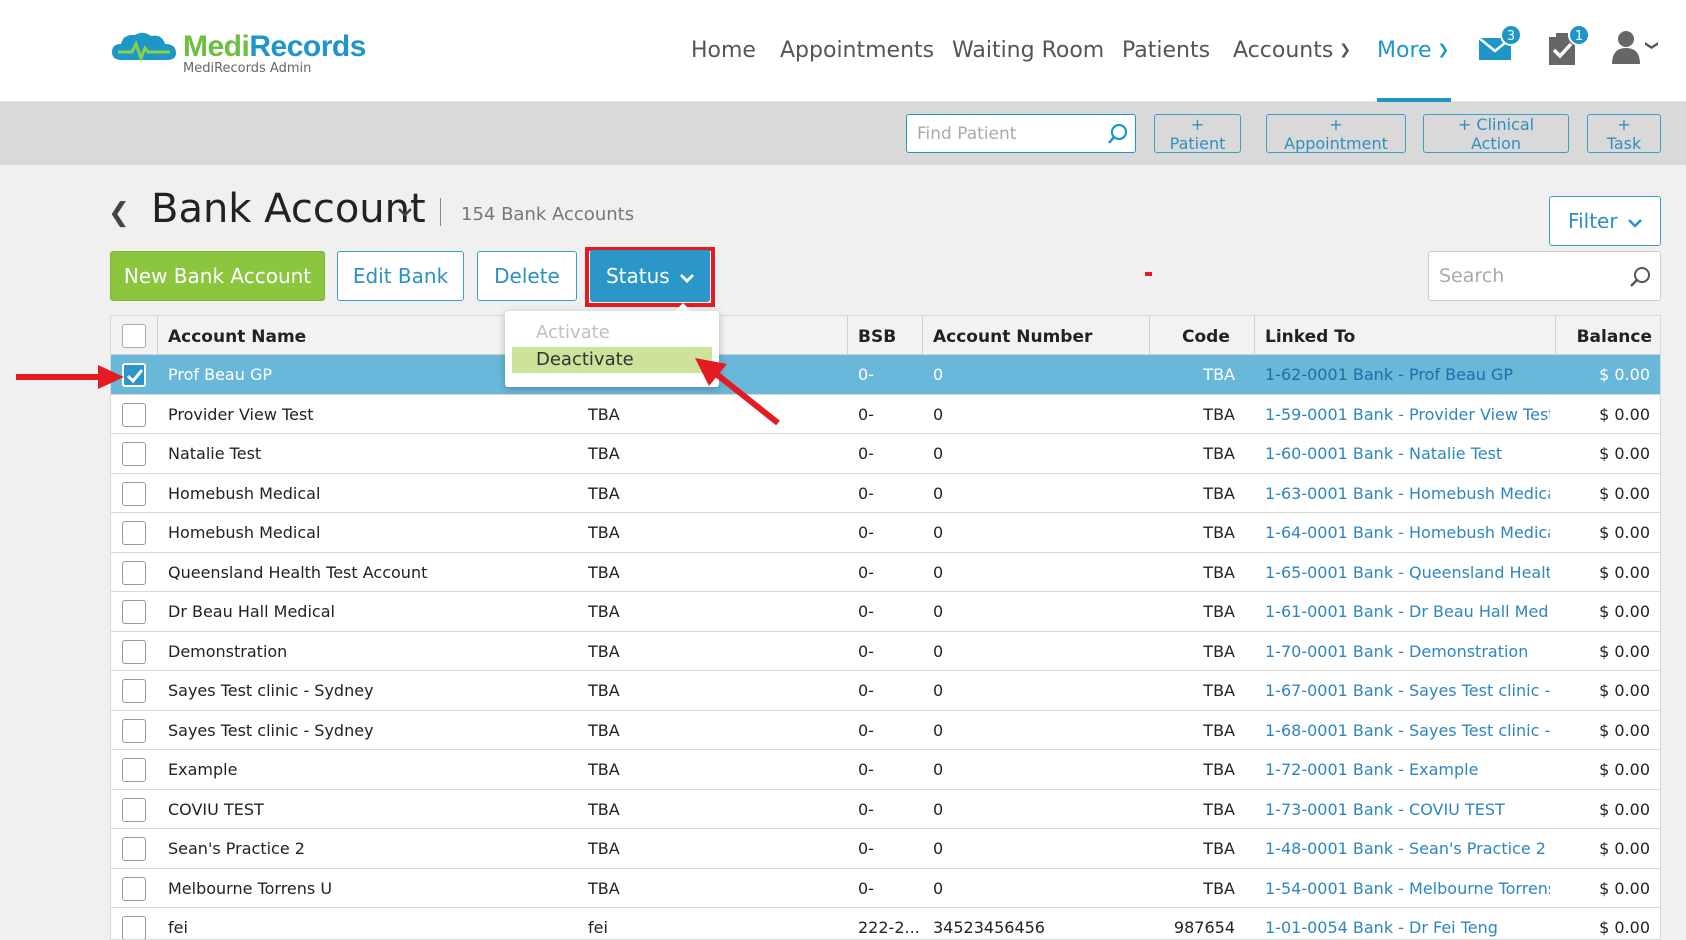 The image size is (1686, 940). What do you see at coordinates (178, 927) in the screenshot?
I see `cell-account-name: fei` at bounding box center [178, 927].